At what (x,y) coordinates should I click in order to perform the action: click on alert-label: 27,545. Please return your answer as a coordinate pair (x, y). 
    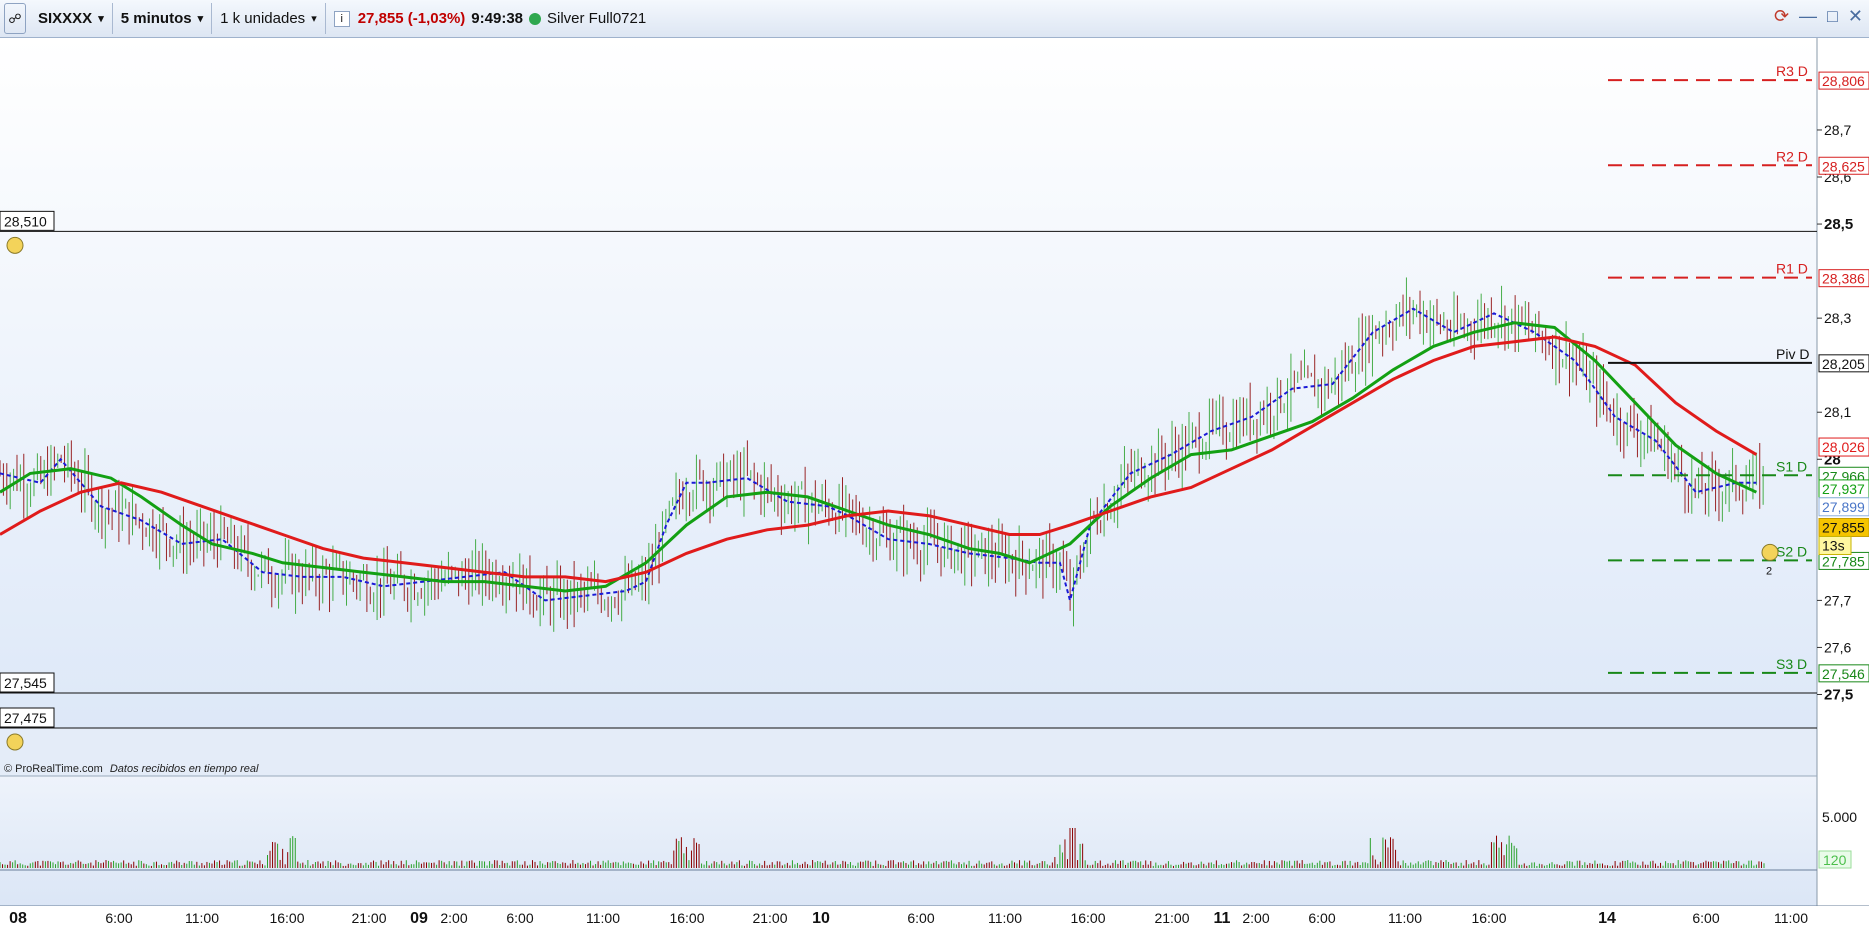
    Looking at the image, I should click on (25, 683).